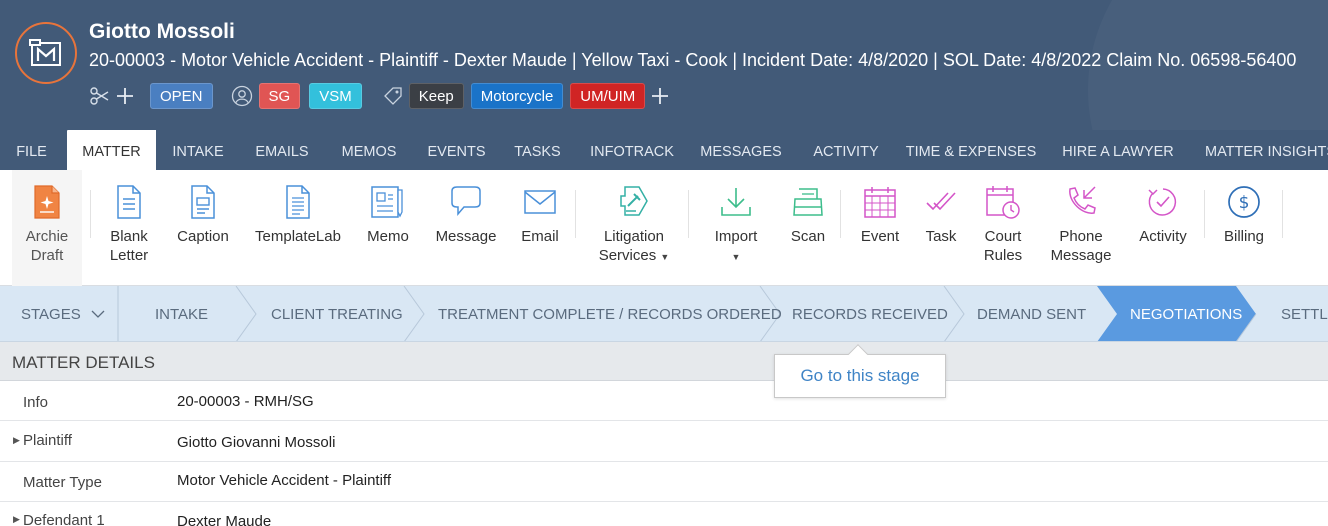 The width and height of the screenshot is (1328, 526). I want to click on blank-letter-button: Blank Letter, so click(129, 228).